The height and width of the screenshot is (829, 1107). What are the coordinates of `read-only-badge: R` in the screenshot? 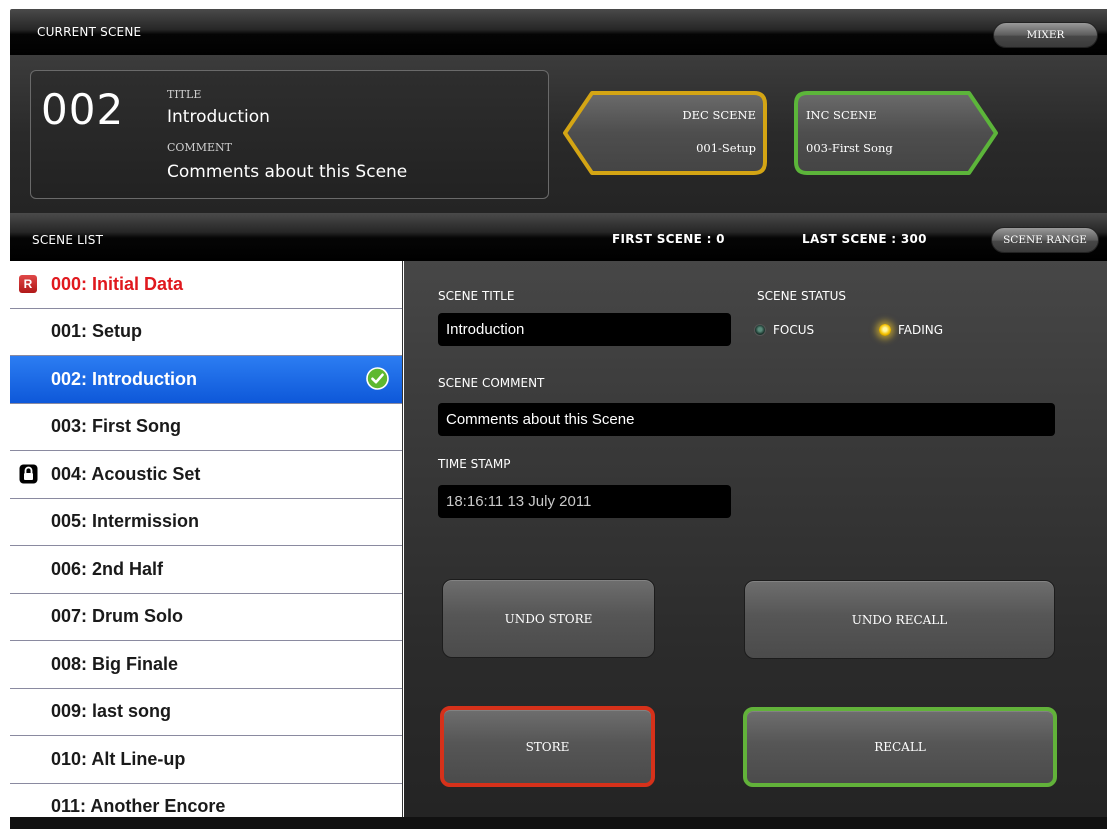 It's located at (28, 284).